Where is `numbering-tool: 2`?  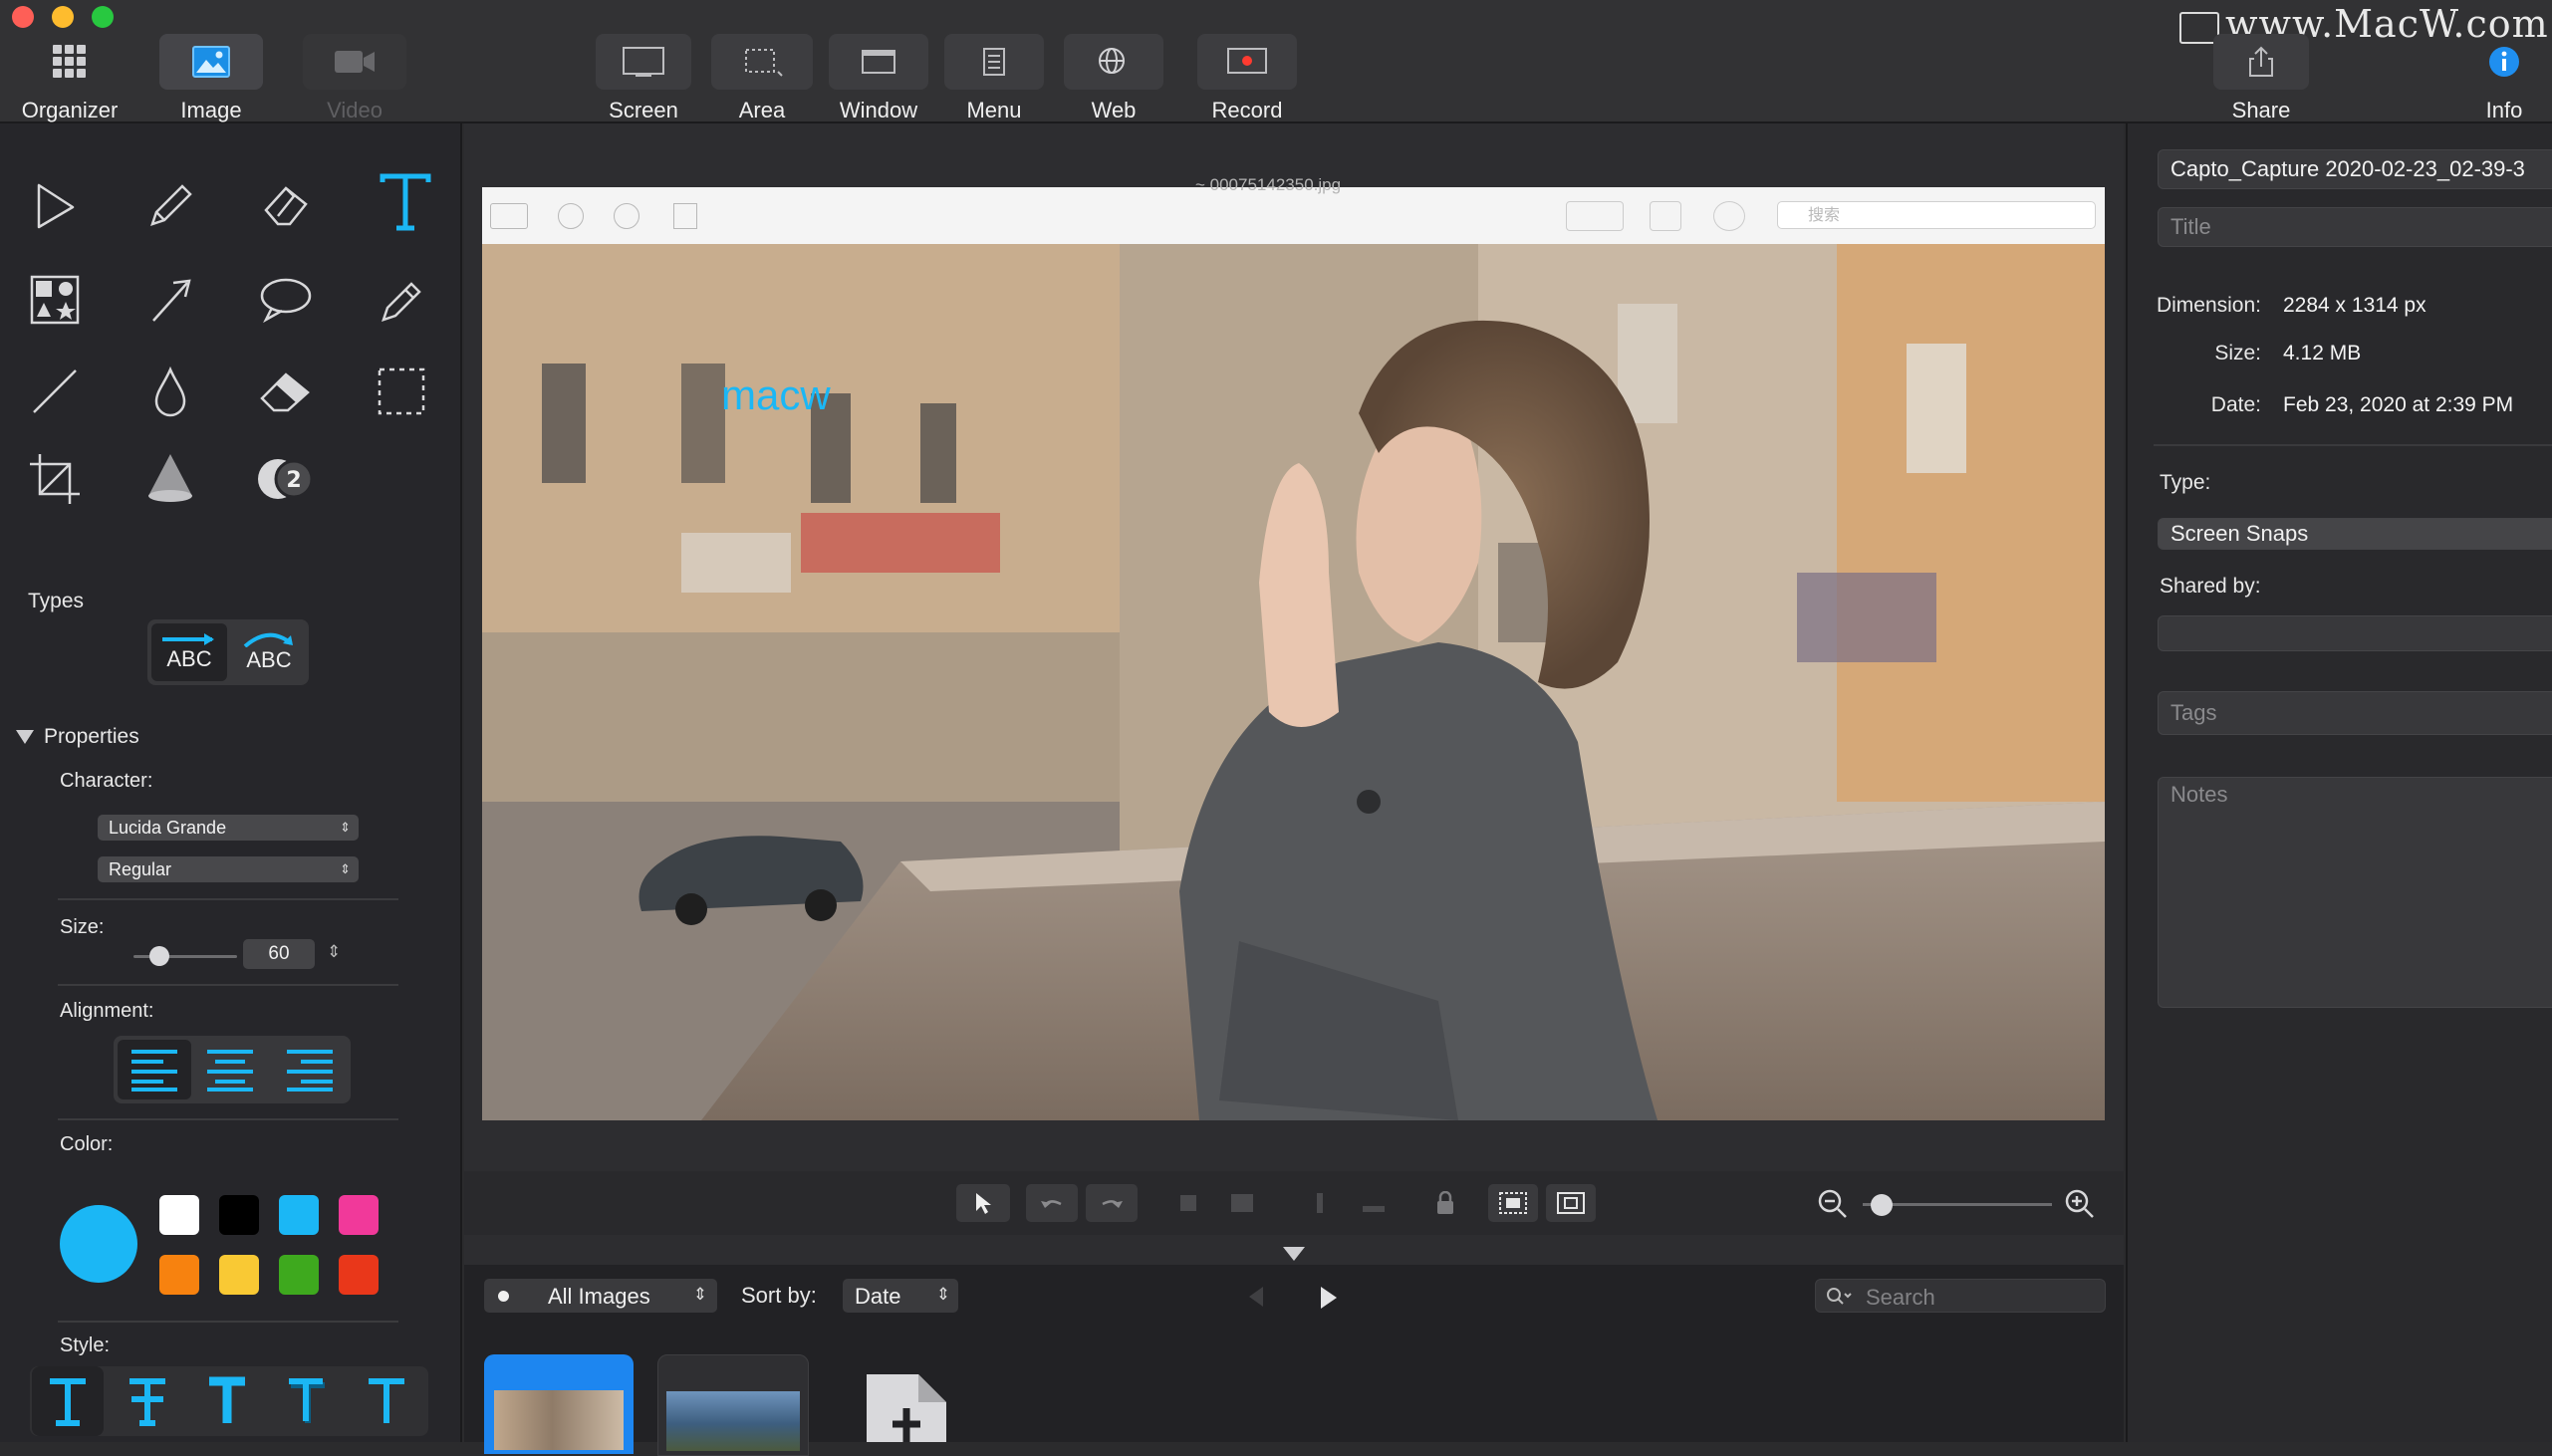 numbering-tool: 2 is located at coordinates (286, 479).